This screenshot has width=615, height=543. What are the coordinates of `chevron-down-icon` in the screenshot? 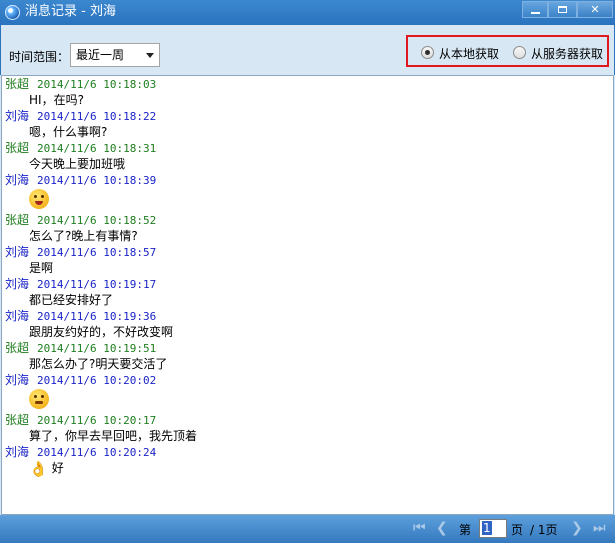 It's located at (150, 55).